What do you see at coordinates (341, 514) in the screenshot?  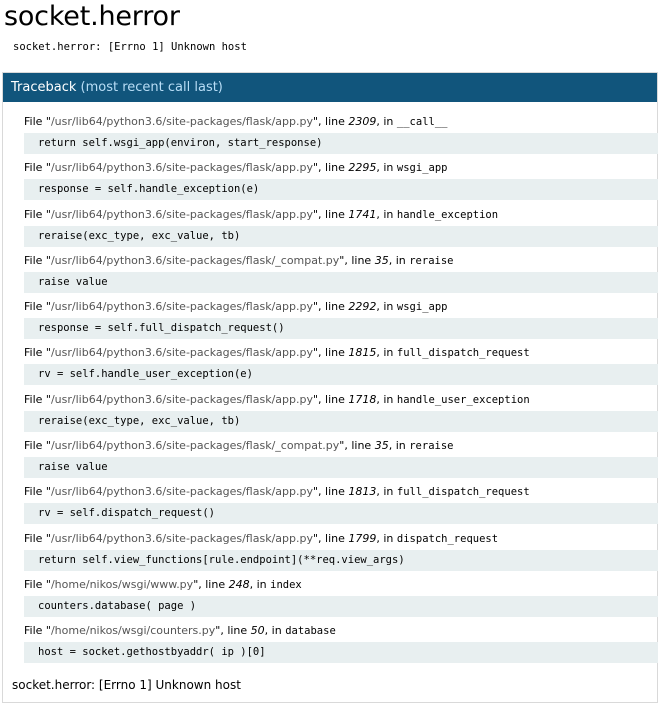 I see `frame-source-line: rv = self.dispatch_request()` at bounding box center [341, 514].